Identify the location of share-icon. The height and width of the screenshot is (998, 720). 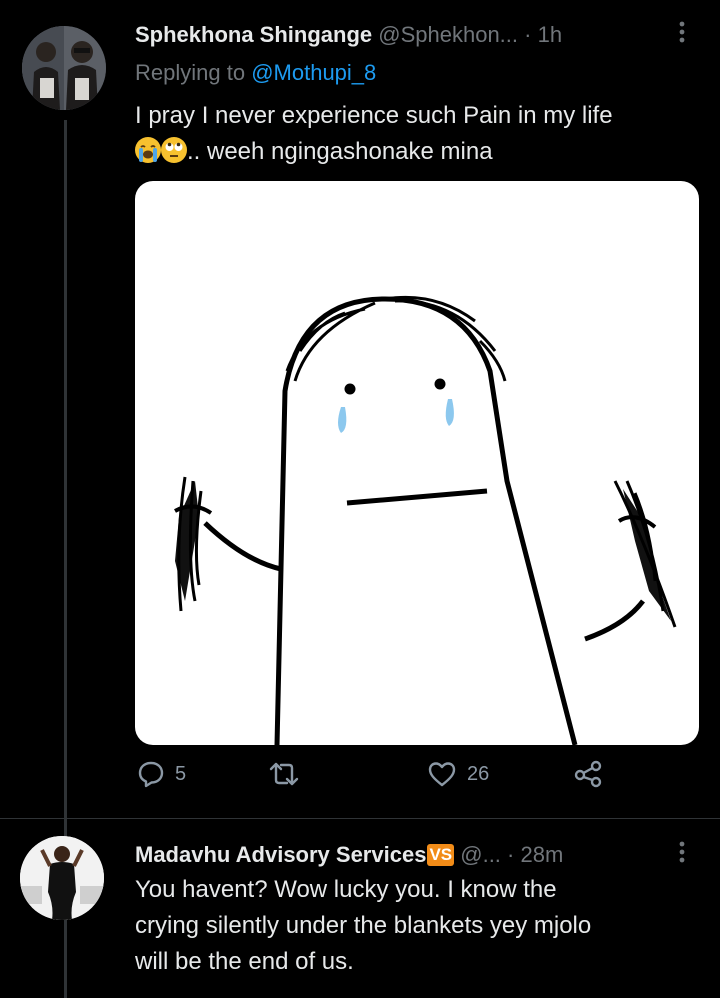
(588, 774).